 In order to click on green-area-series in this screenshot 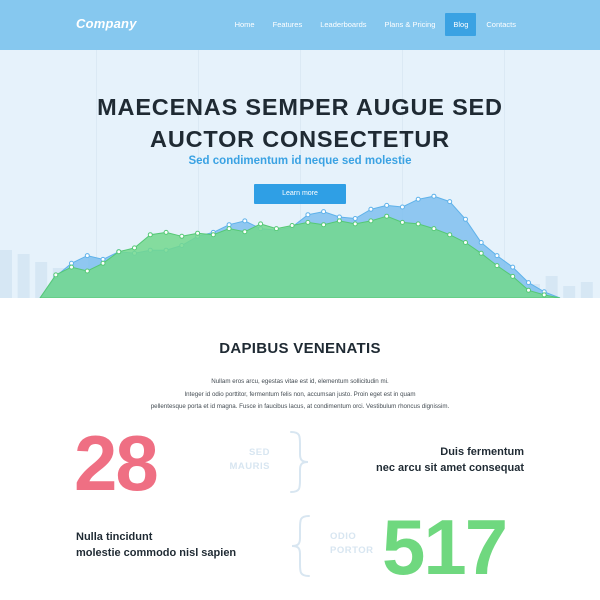, I will do `click(300, 255)`.